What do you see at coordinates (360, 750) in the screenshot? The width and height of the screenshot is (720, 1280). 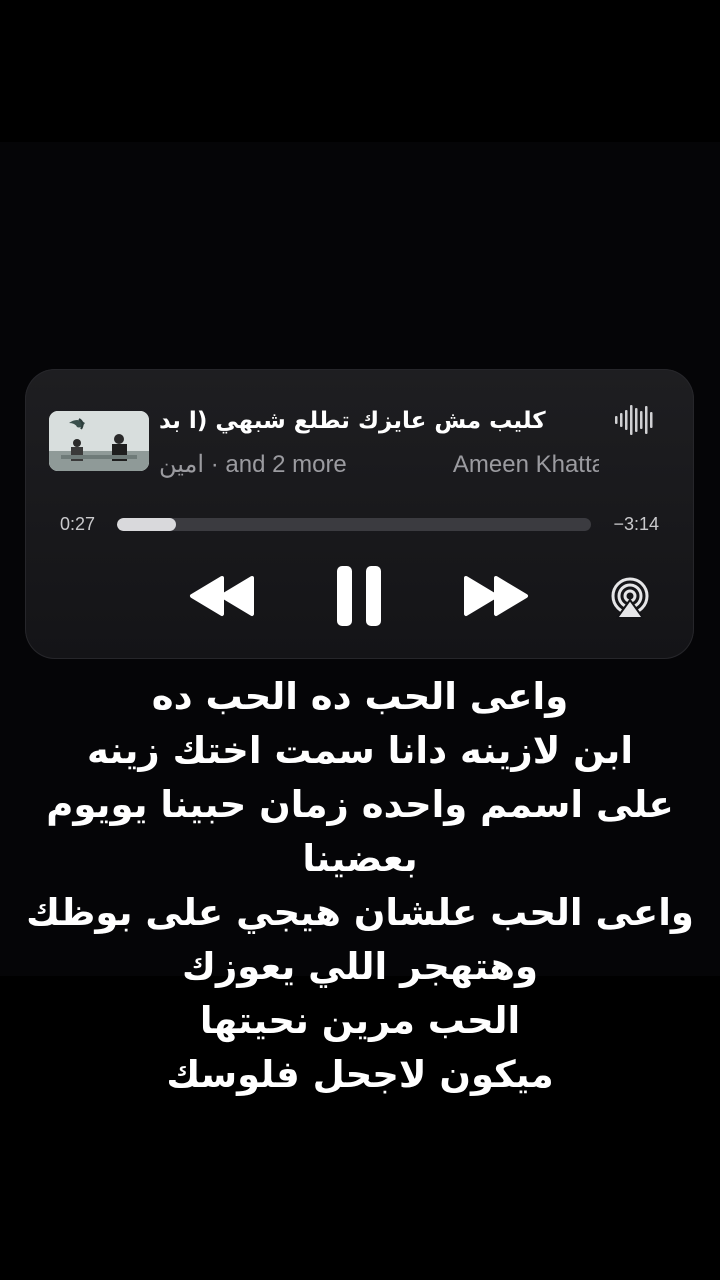 I see `lyric-line: ابن لازينه دانا سمت اختك زينه` at bounding box center [360, 750].